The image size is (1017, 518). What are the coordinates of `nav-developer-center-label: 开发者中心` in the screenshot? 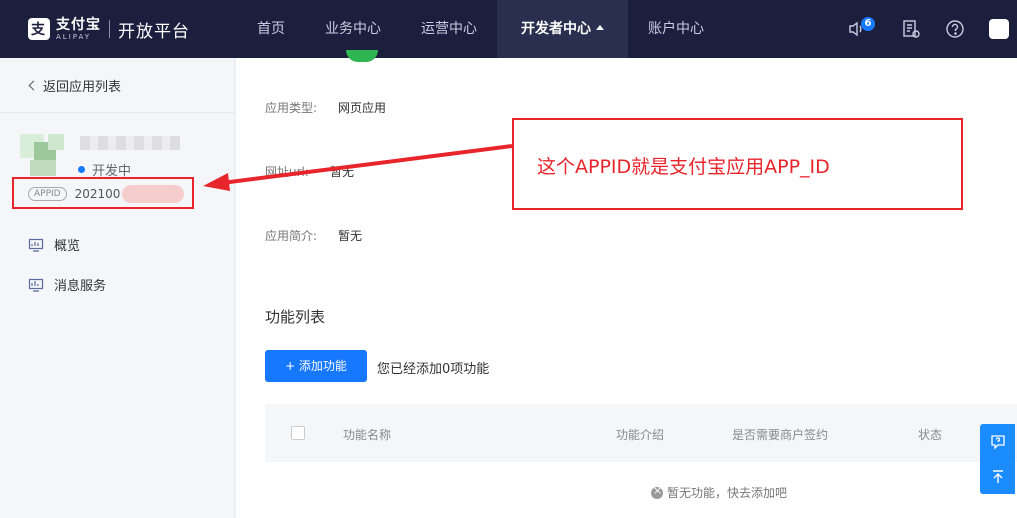 It's located at (556, 29).